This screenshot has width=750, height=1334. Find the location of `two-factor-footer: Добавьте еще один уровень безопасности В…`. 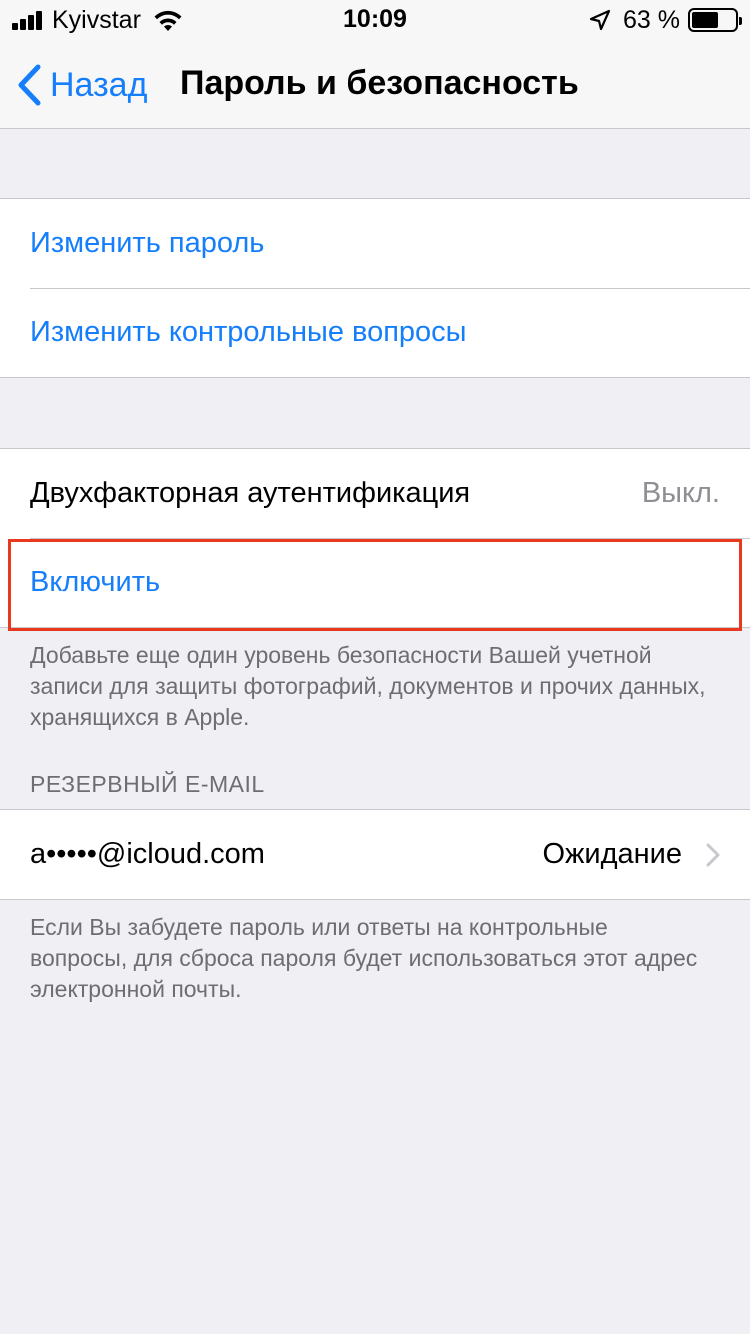

two-factor-footer: Добавьте еще один уровень безопасности В… is located at coordinates (368, 686).